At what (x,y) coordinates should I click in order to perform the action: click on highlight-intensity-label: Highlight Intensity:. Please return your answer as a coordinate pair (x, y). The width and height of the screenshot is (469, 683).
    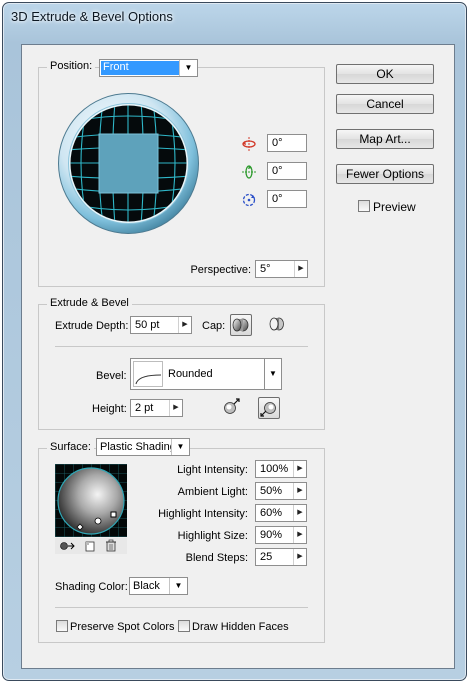
    Looking at the image, I should click on (203, 514).